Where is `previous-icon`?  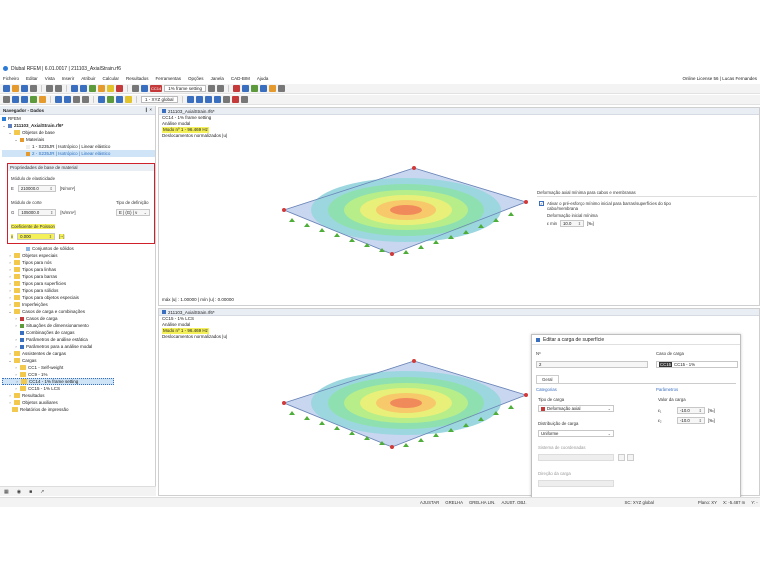 previous-icon is located at coordinates (211, 88).